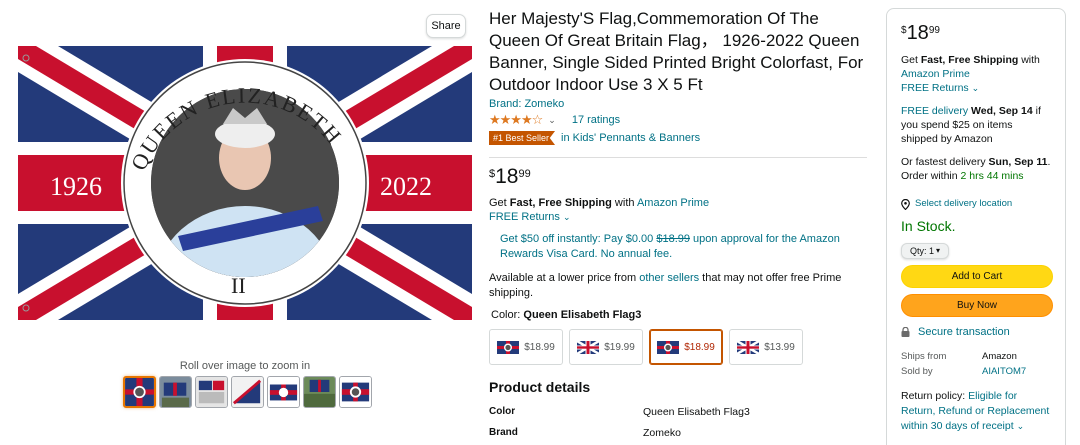 This screenshot has height=445, width=1080. What do you see at coordinates (977, 305) in the screenshot?
I see `buy-now-button: Buy Now` at bounding box center [977, 305].